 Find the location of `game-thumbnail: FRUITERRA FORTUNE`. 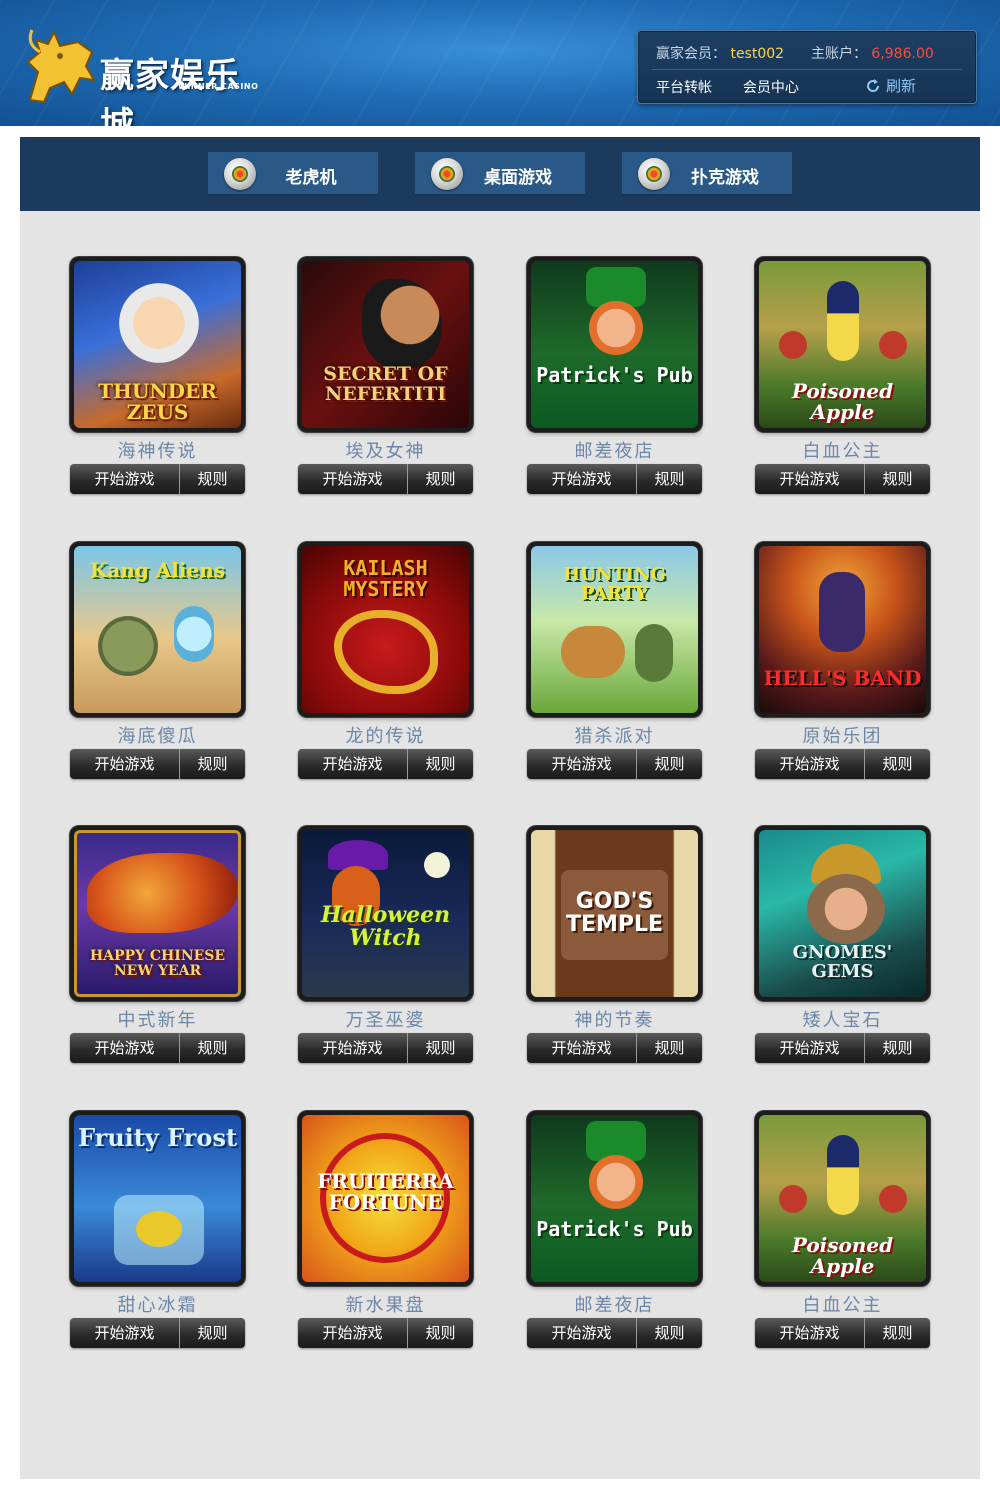

game-thumbnail: FRUITERRA FORTUNE is located at coordinates (385, 1198).